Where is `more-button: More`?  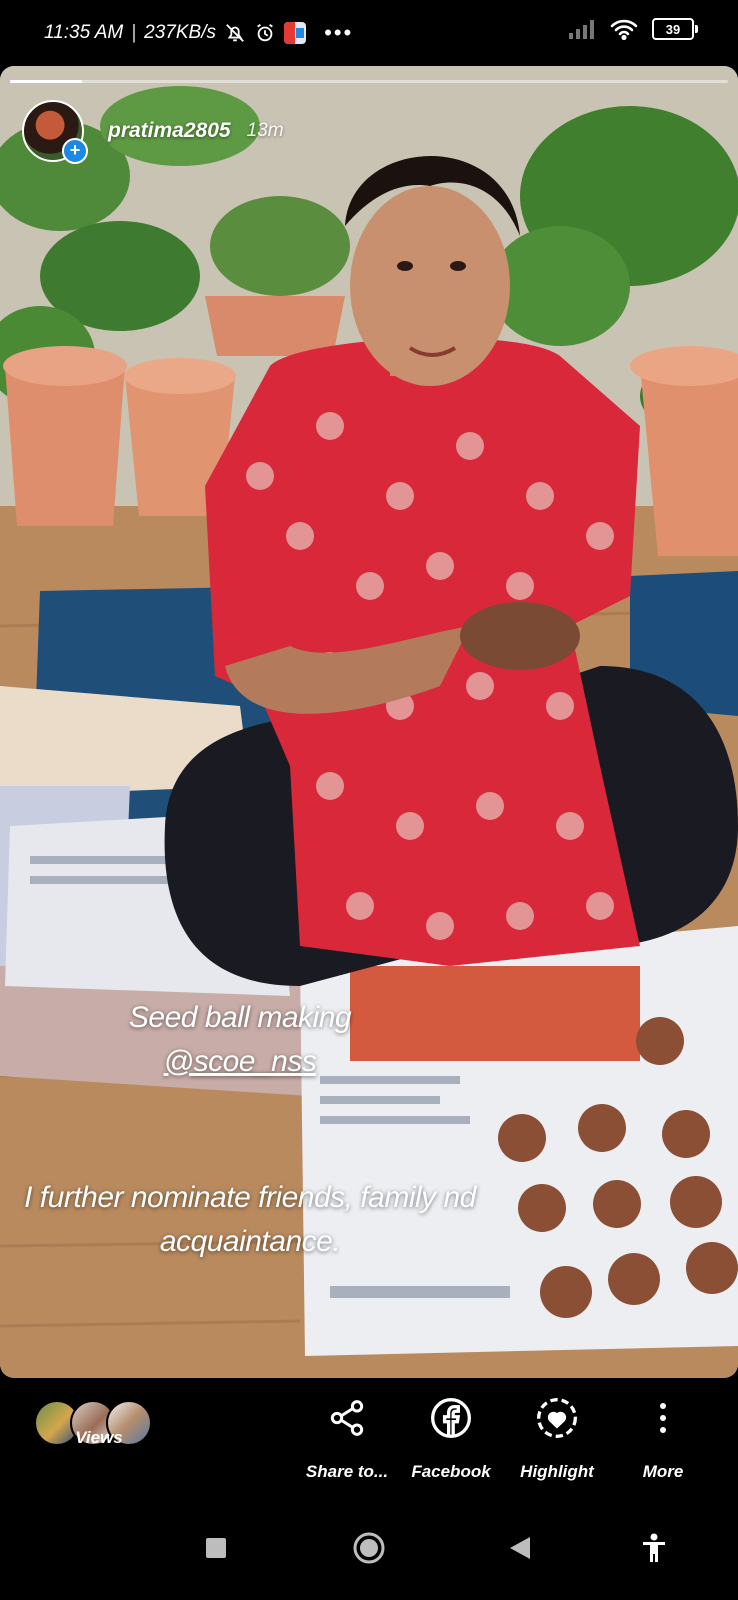
more-button: More is located at coordinates (663, 1430).